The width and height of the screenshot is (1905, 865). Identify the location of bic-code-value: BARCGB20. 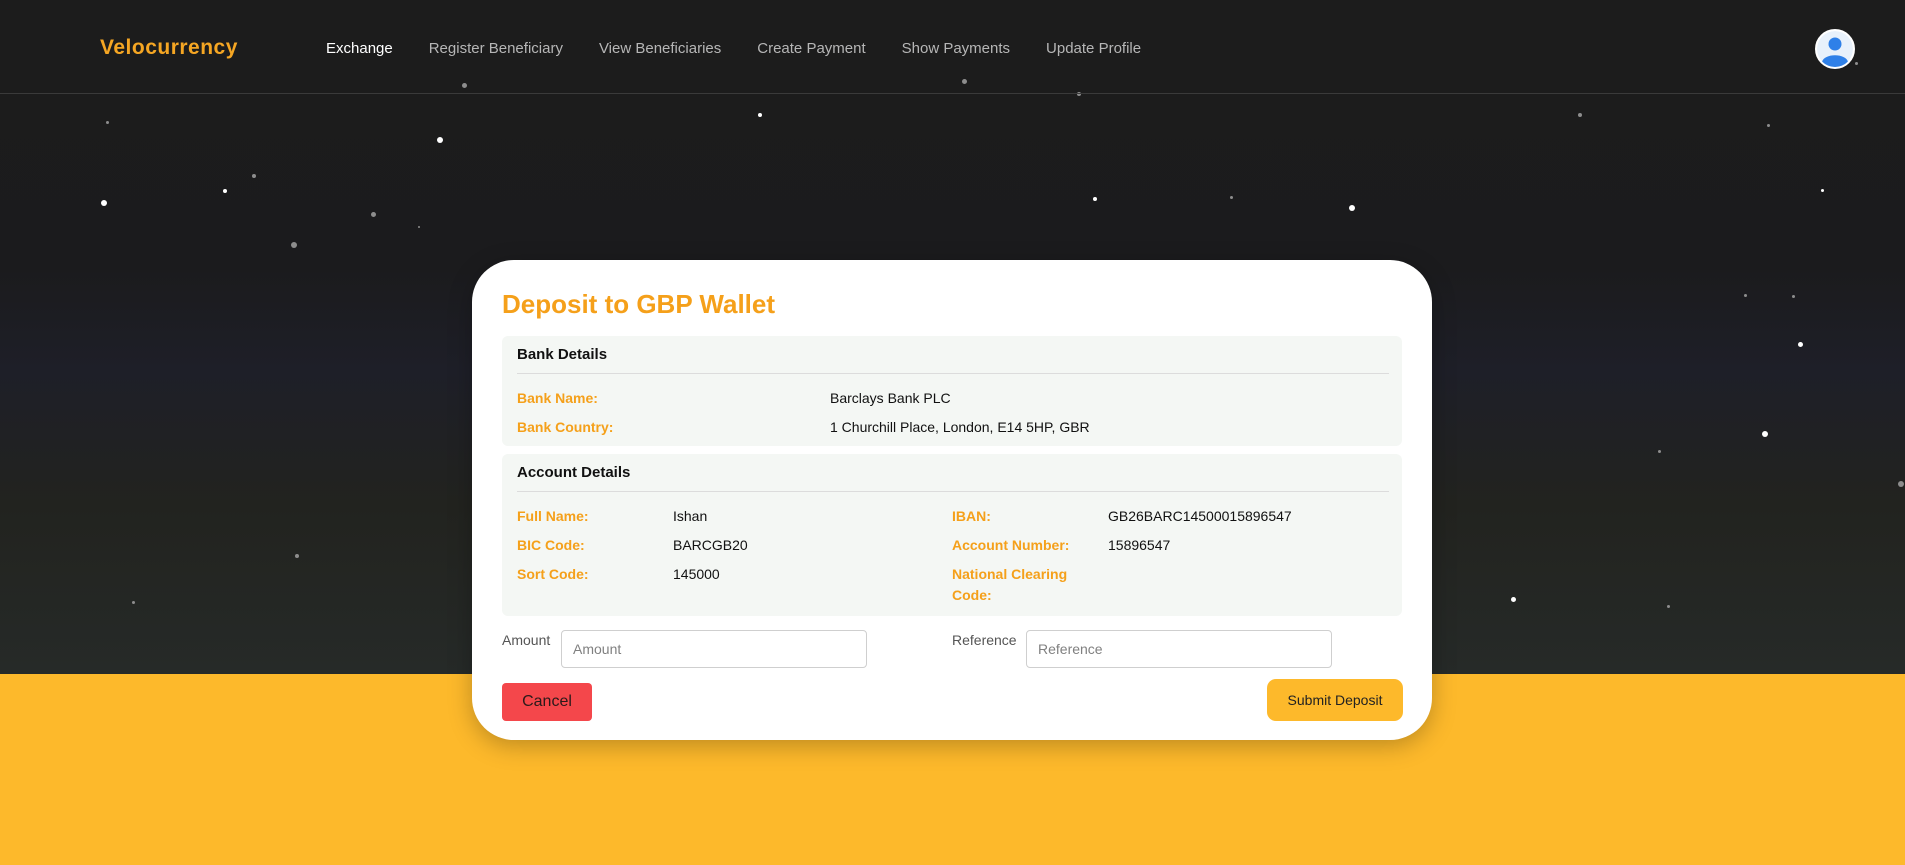
(710, 545).